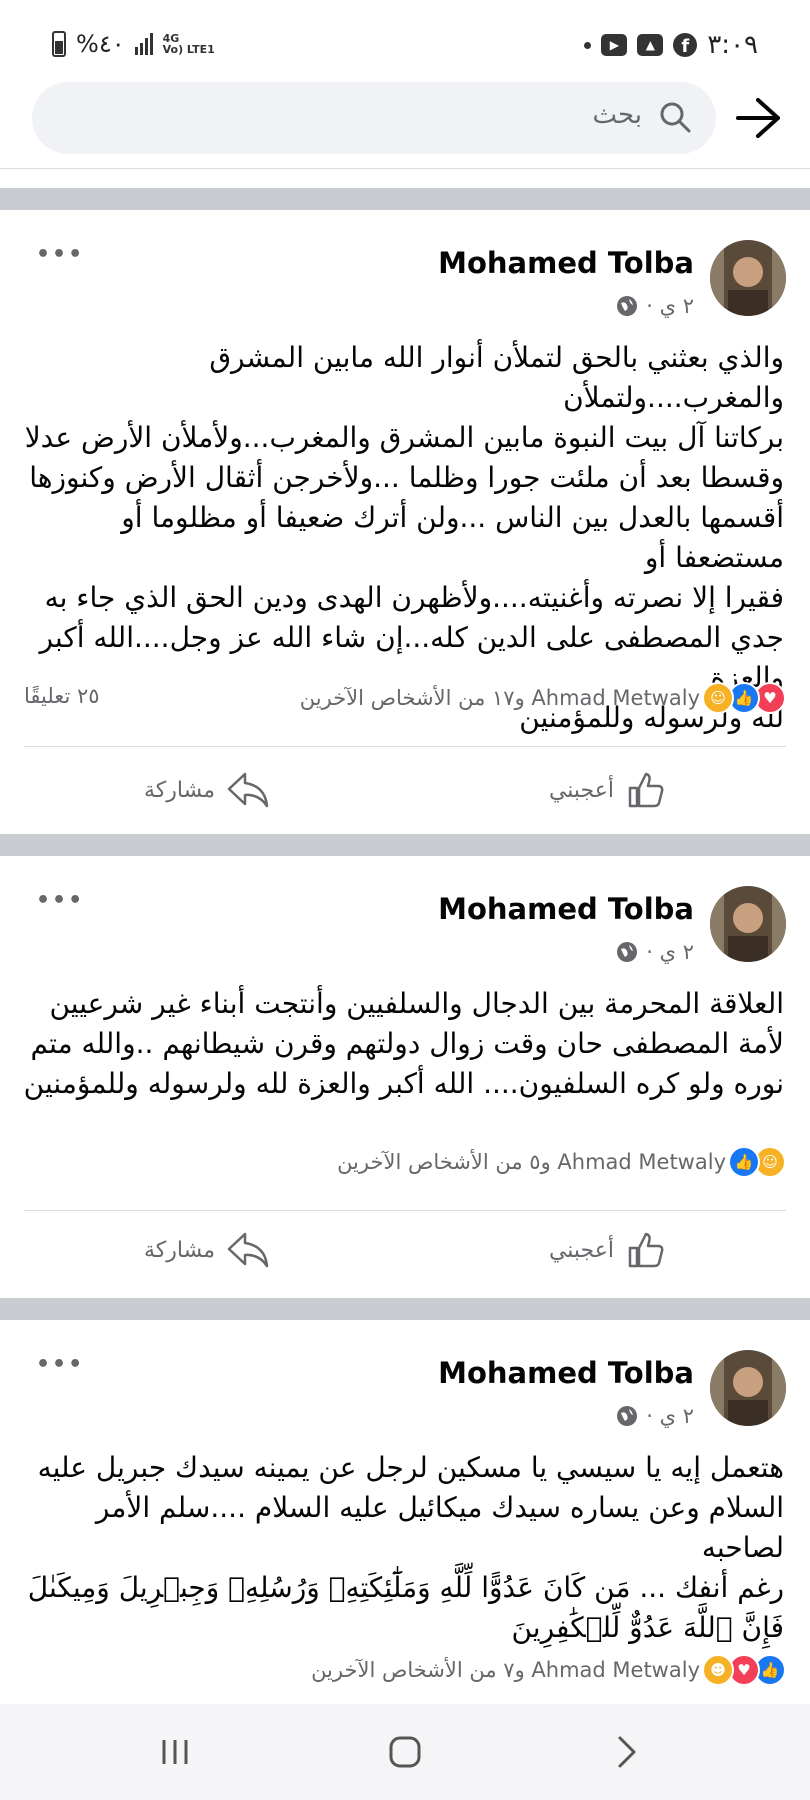 Image resolution: width=810 pixels, height=1800 pixels. I want to click on back-icon, so click(627, 1752).